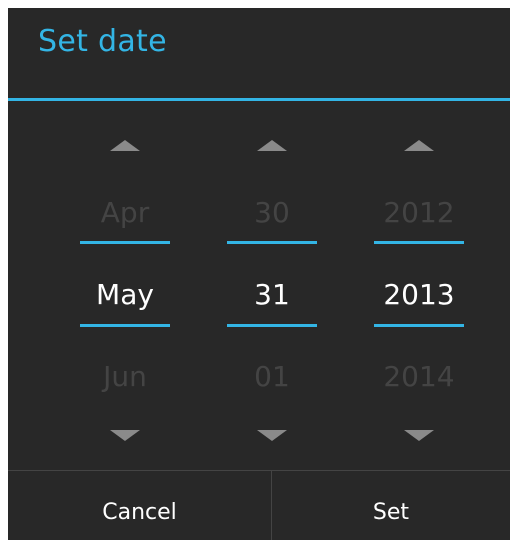 This screenshot has width=510, height=540. What do you see at coordinates (419, 295) in the screenshot?
I see `year-current-value: 2013` at bounding box center [419, 295].